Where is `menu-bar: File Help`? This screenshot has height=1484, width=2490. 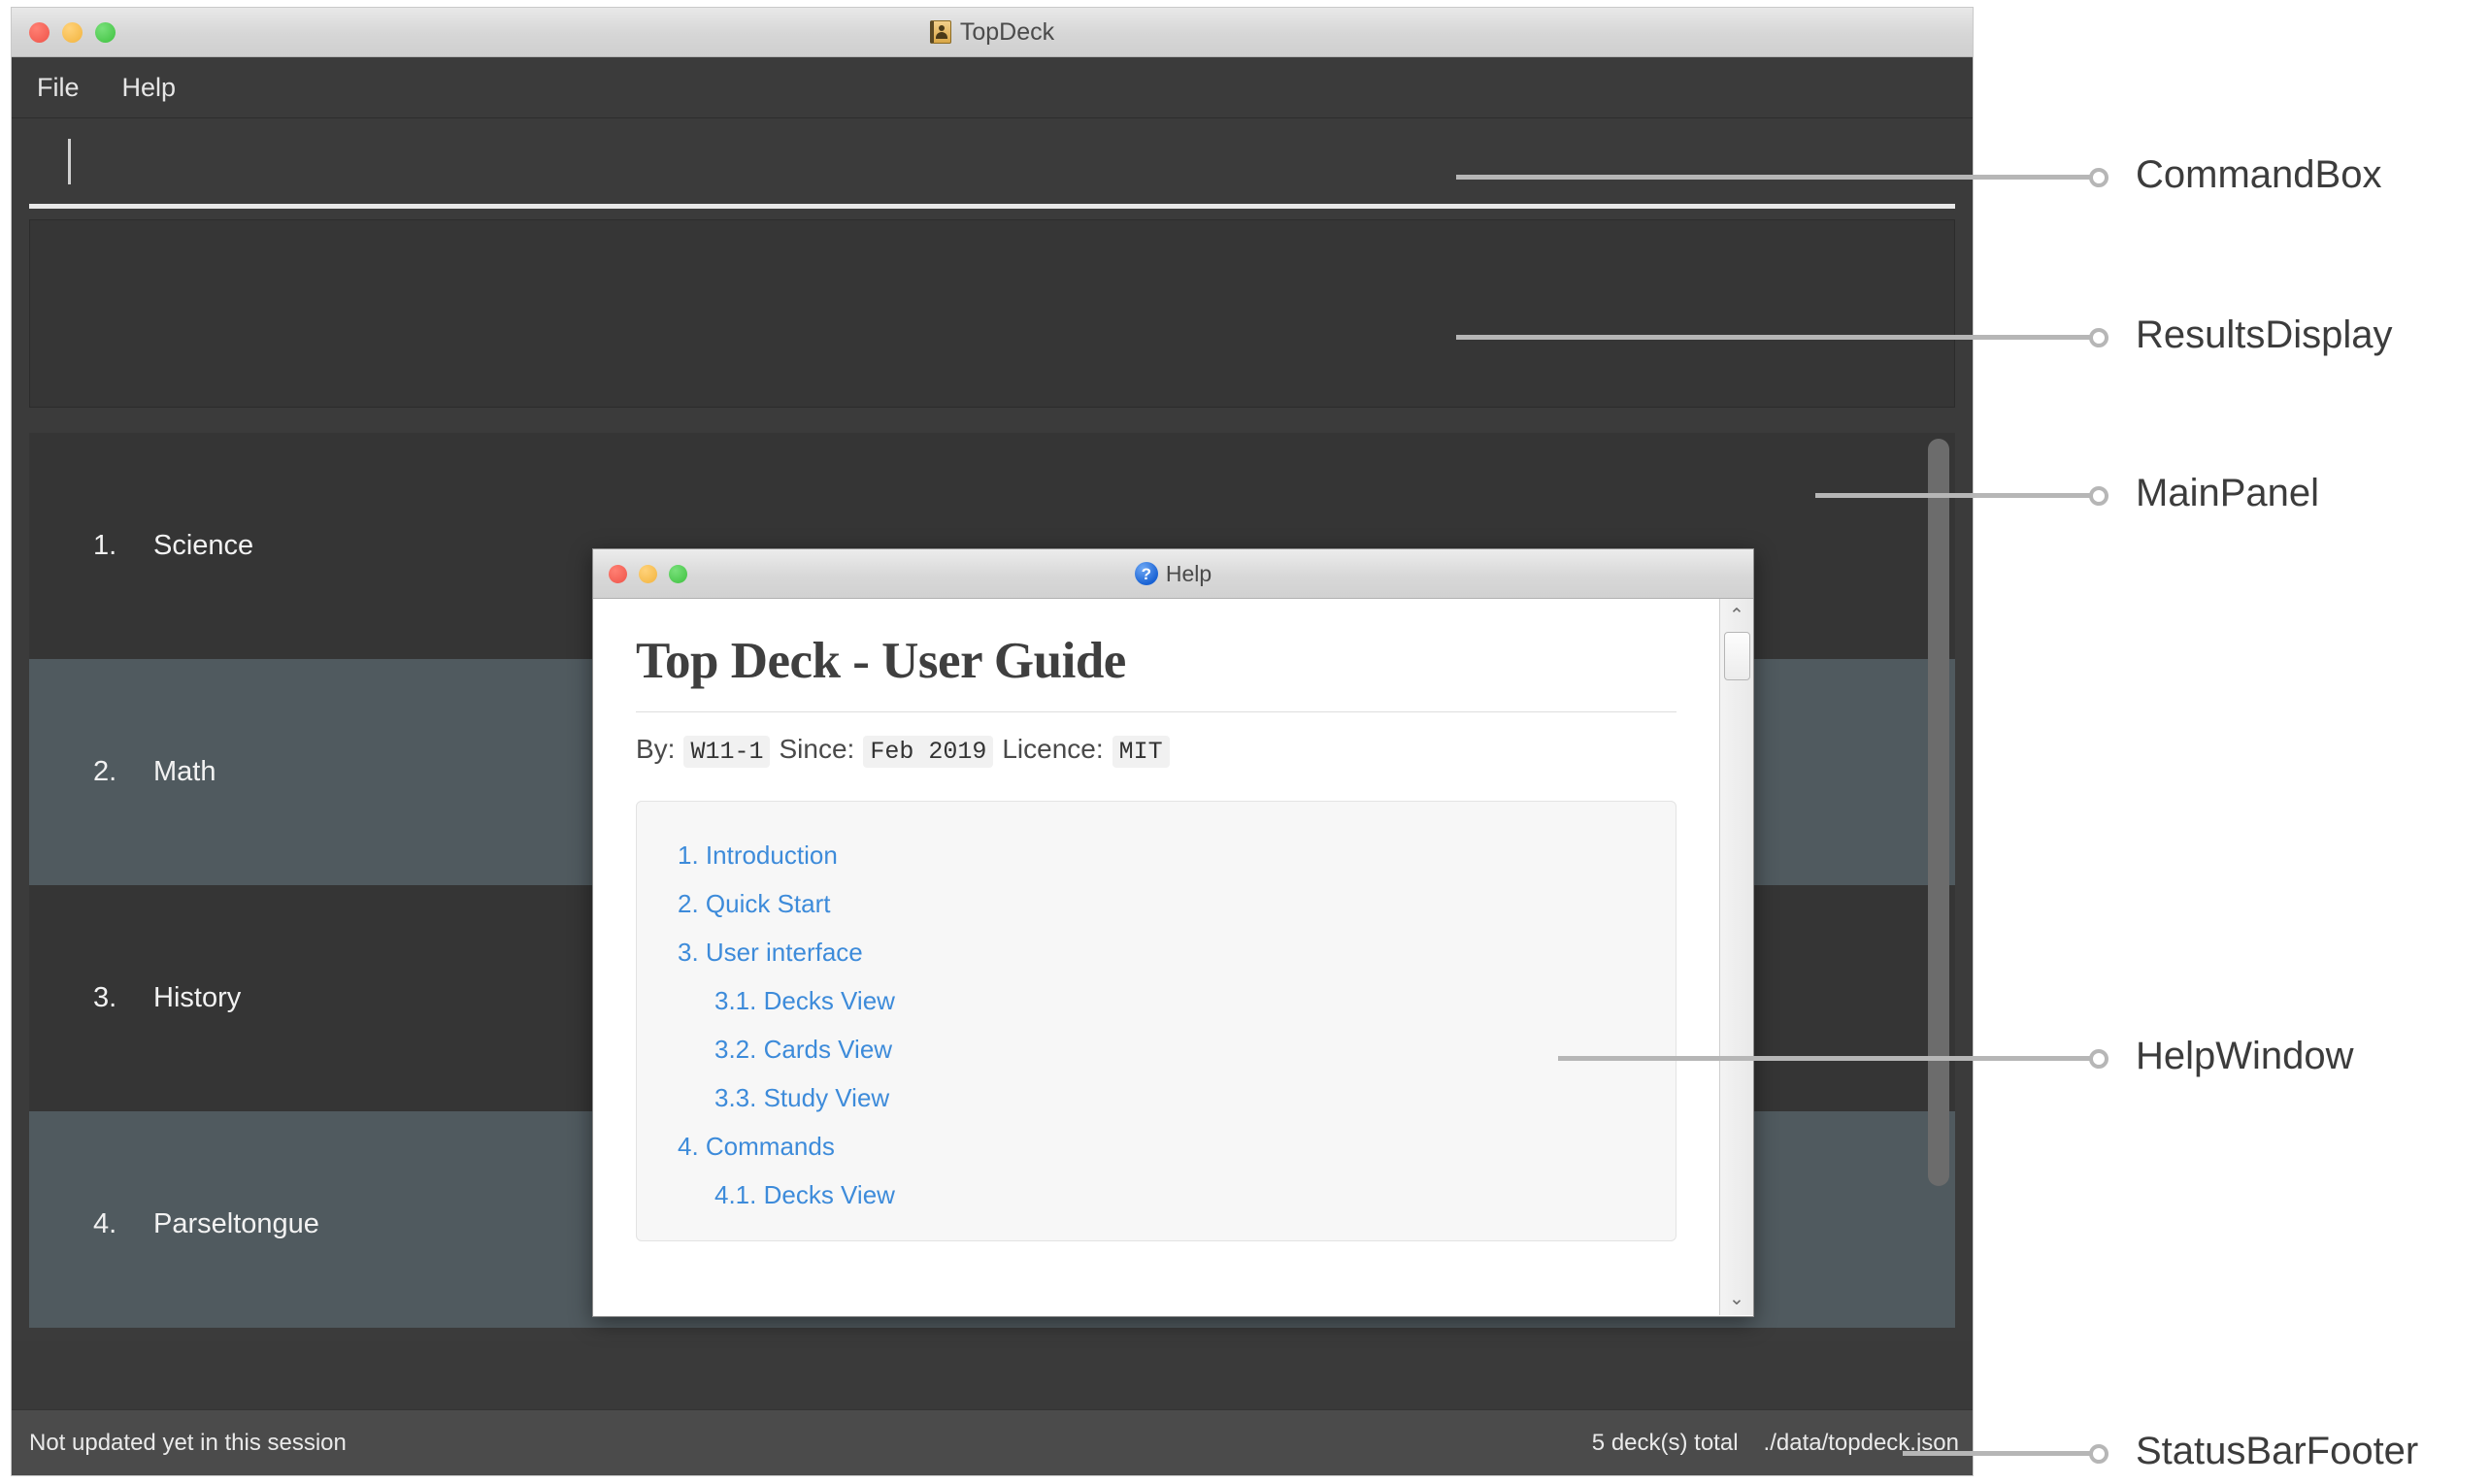
menu-bar: File Help is located at coordinates (992, 87).